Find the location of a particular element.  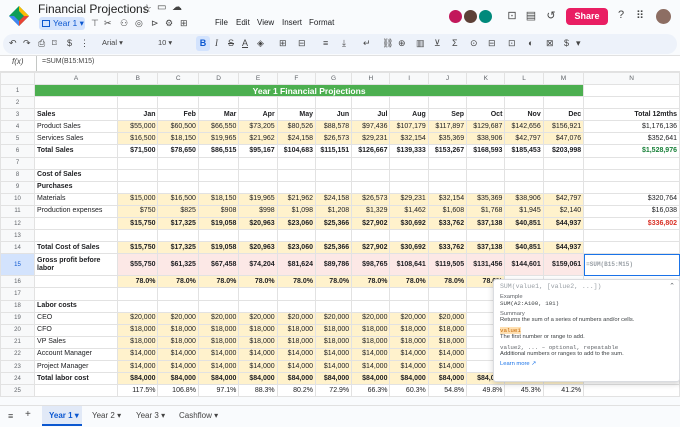

cell: $156,921 is located at coordinates (563, 127).